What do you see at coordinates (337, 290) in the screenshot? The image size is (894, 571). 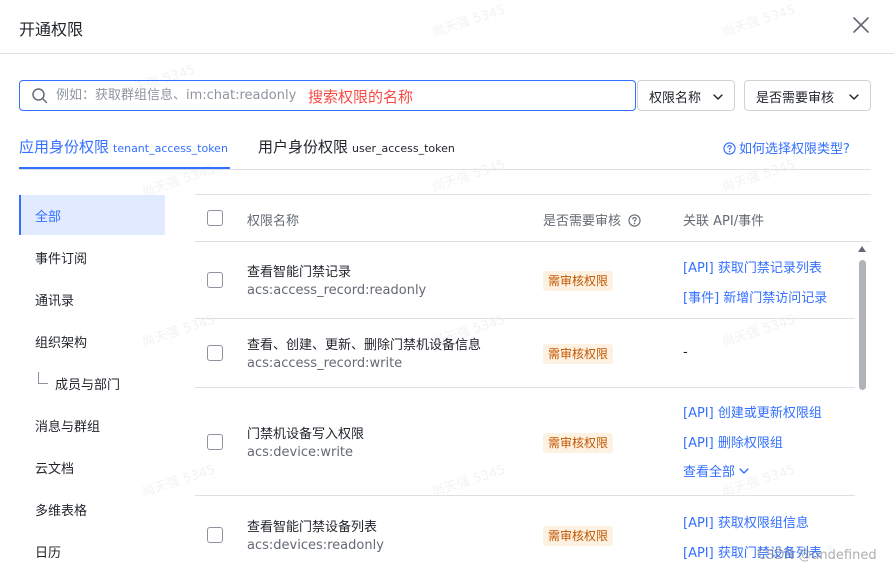 I see `permission-code: acs:access_record:readonly` at bounding box center [337, 290].